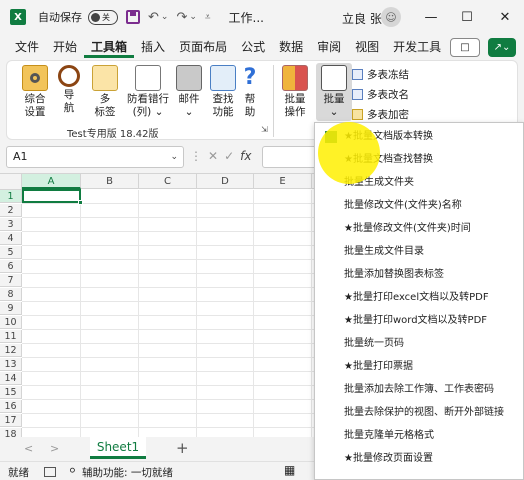 The width and height of the screenshot is (524, 480). Describe the element at coordinates (11, 238) in the screenshot. I see `row-header: 4` at that location.